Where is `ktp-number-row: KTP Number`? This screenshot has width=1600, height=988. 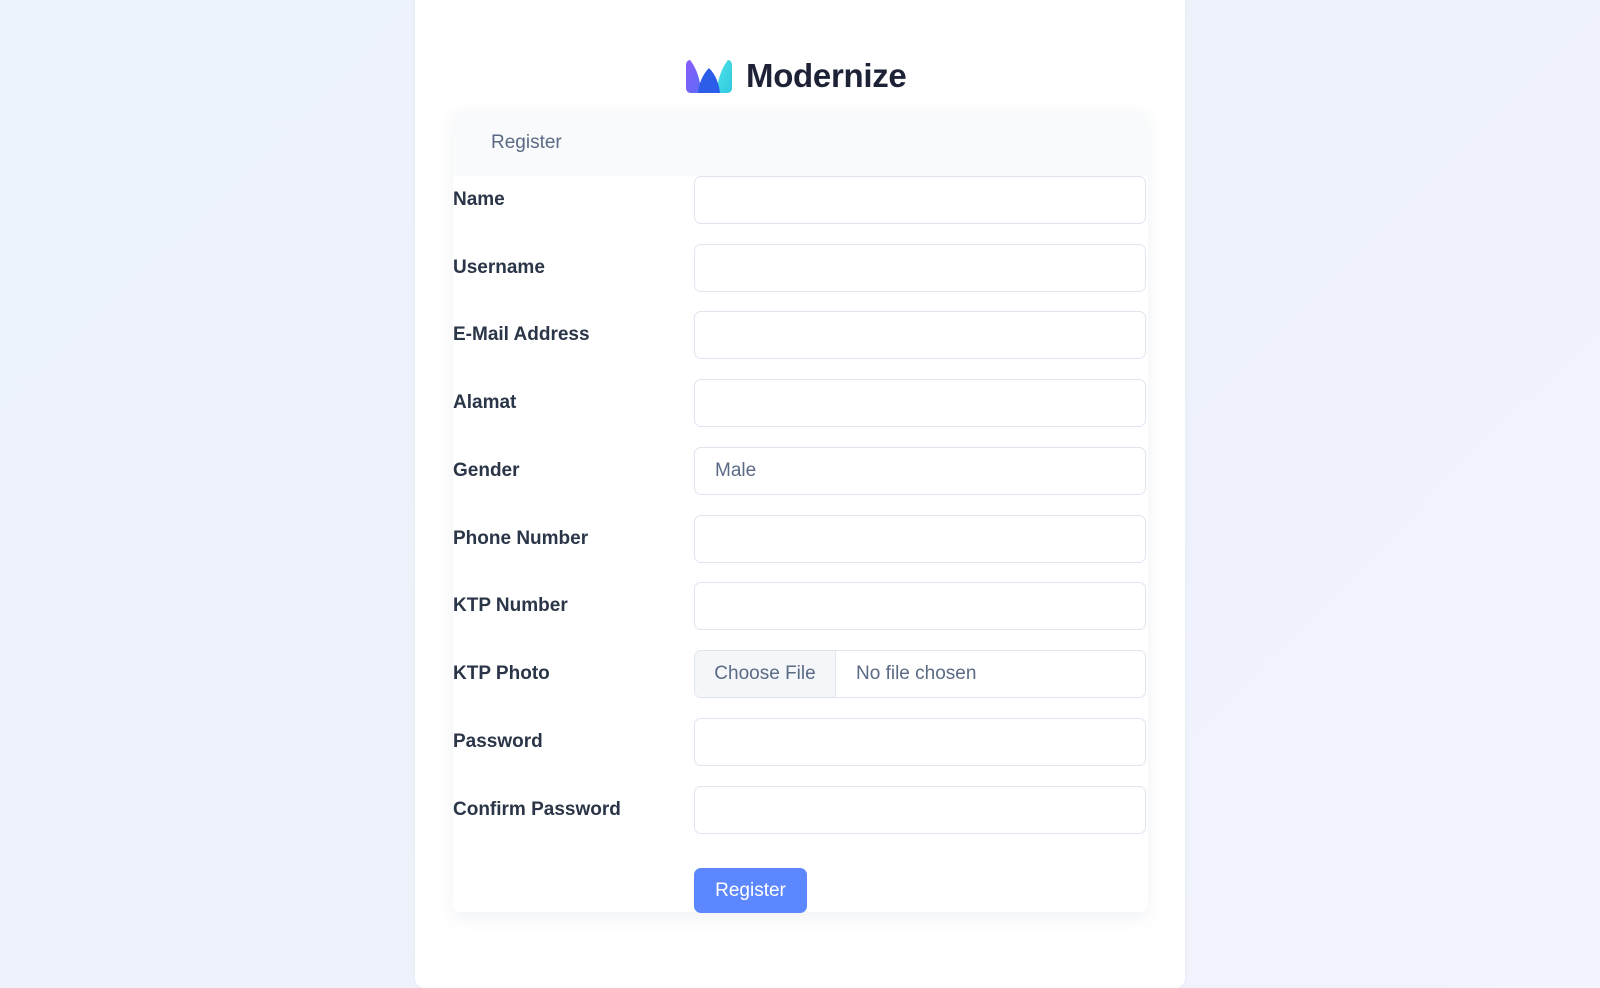 ktp-number-row: KTP Number is located at coordinates (800, 606).